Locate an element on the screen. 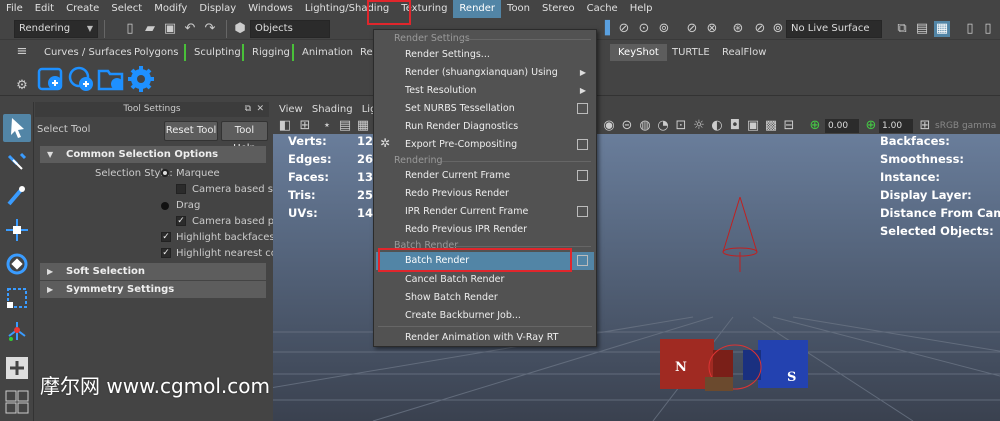  scale-tool-icon is located at coordinates (17, 298).